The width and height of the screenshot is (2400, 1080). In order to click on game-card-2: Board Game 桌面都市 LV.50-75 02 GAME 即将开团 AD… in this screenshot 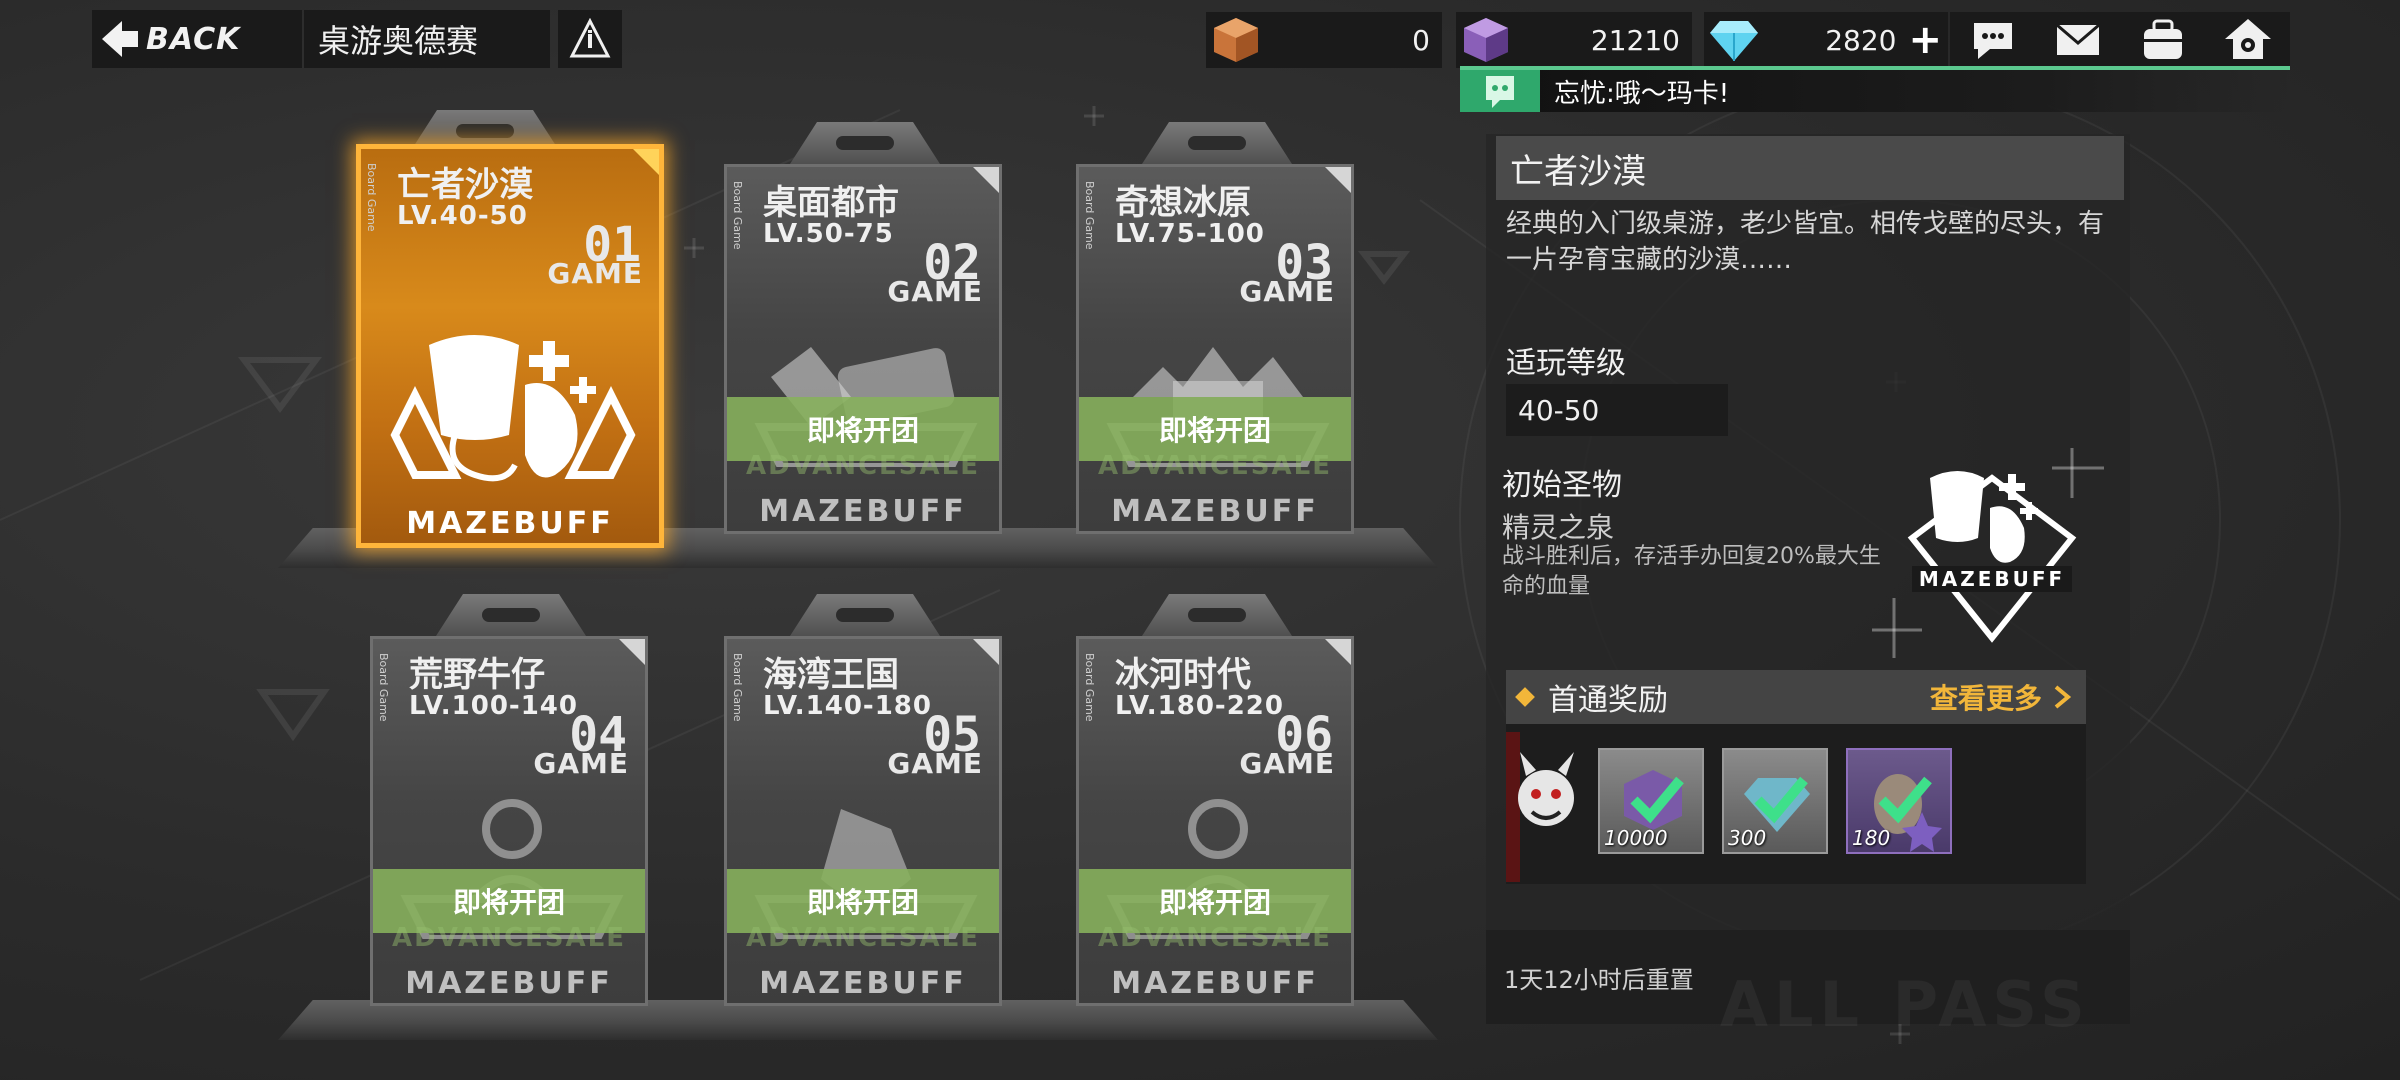, I will do `click(863, 349)`.